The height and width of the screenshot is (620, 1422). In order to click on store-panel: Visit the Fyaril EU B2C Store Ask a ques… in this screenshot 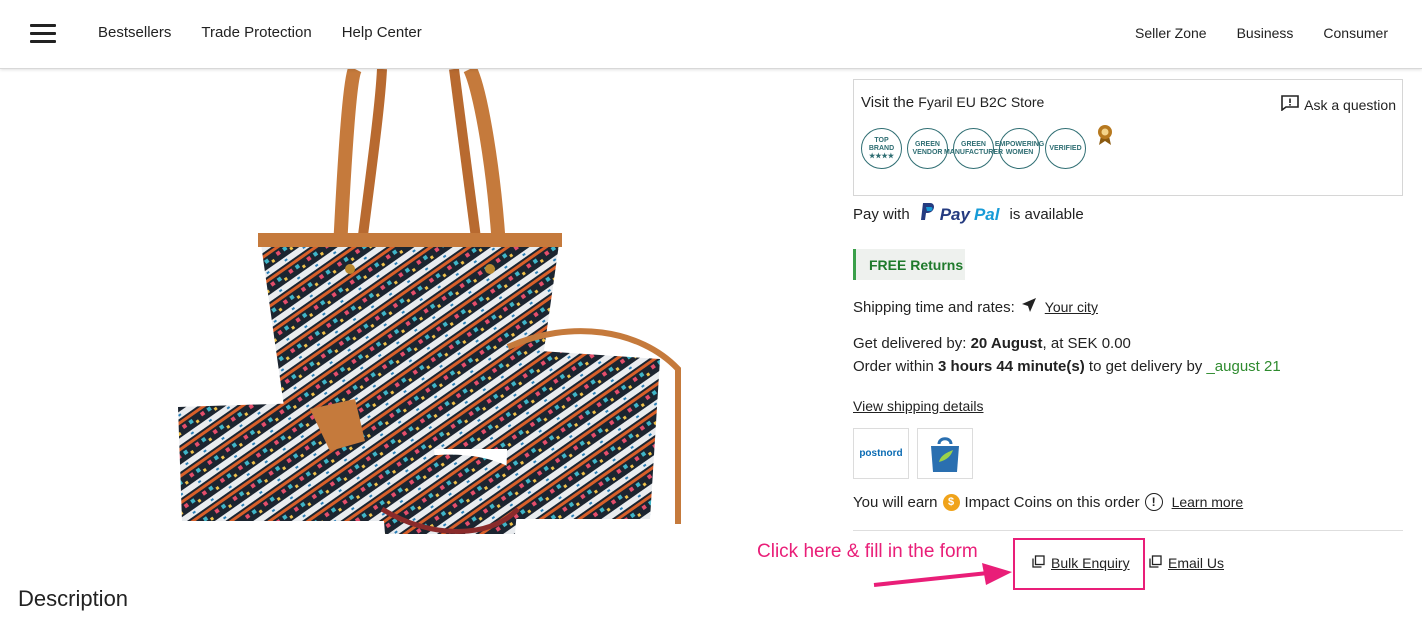, I will do `click(1128, 137)`.